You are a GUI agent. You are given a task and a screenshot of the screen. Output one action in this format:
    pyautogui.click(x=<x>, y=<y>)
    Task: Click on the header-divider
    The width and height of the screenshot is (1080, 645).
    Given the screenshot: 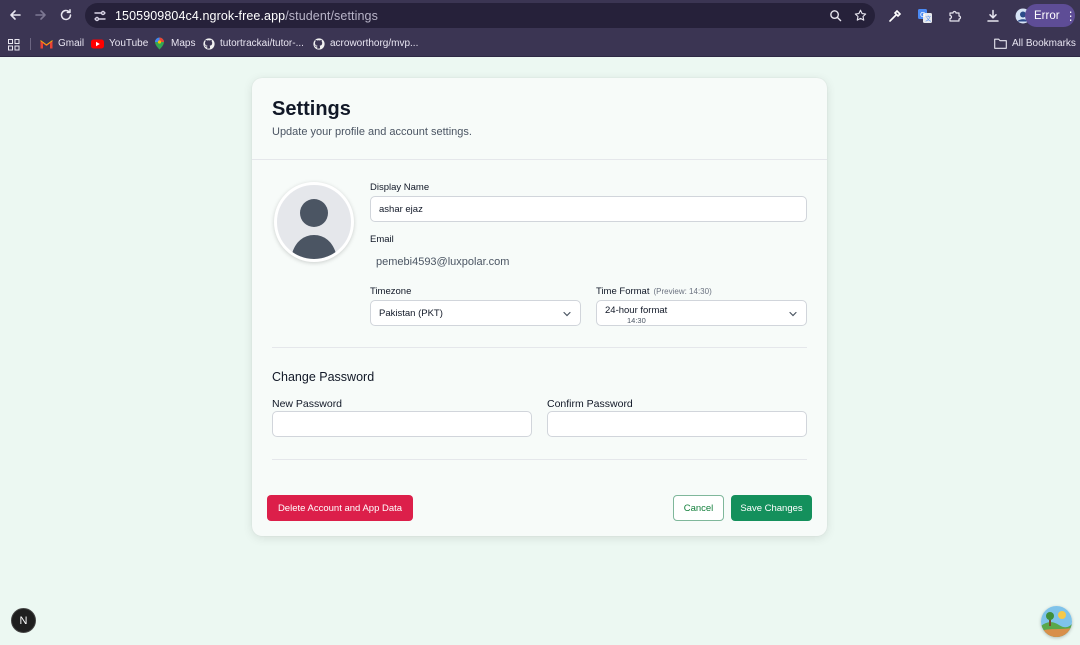 What is the action you would take?
    pyautogui.click(x=539, y=159)
    